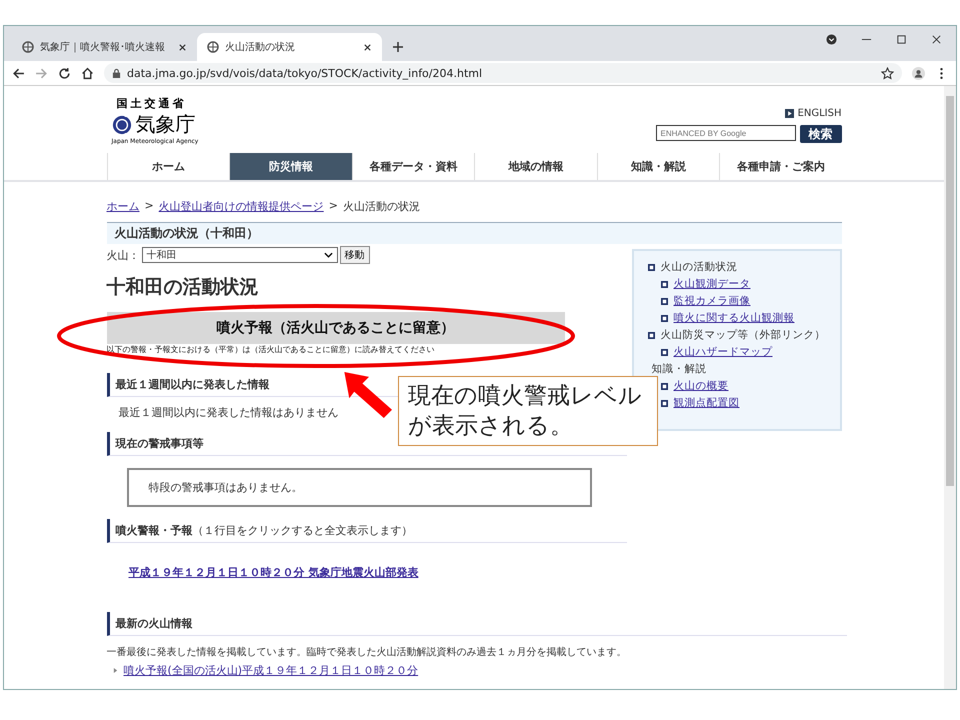 The image size is (960, 720). Describe the element at coordinates (707, 403) in the screenshot. I see `sidebar-link: 観測点配置図` at that location.